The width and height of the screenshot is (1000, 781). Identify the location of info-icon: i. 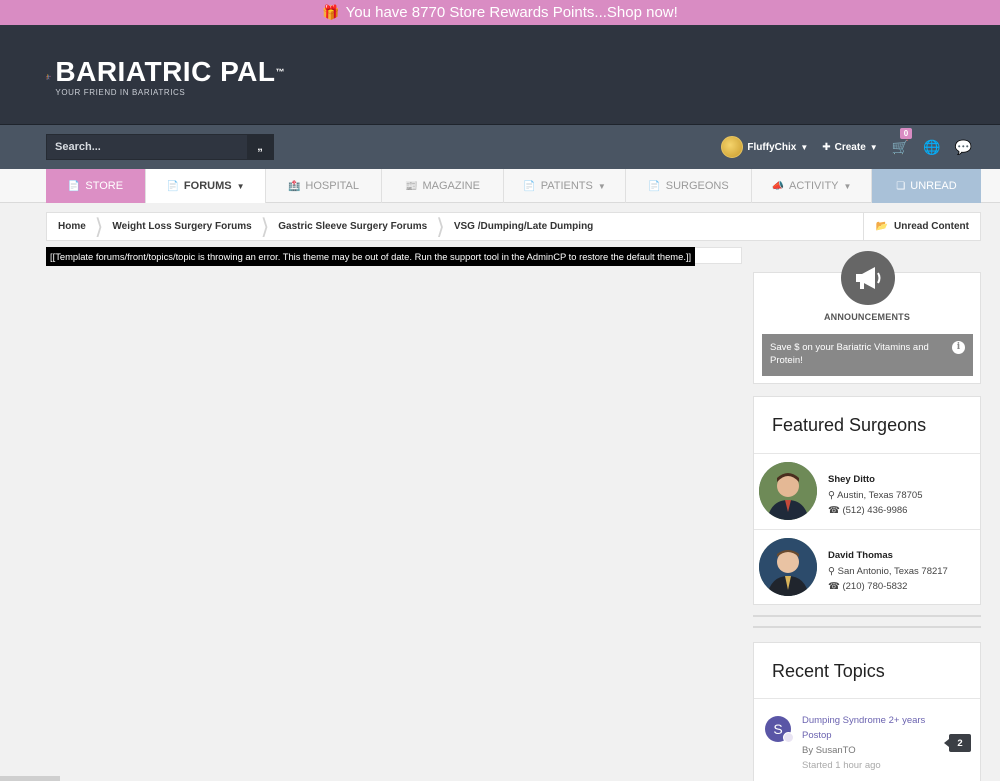
(958, 347).